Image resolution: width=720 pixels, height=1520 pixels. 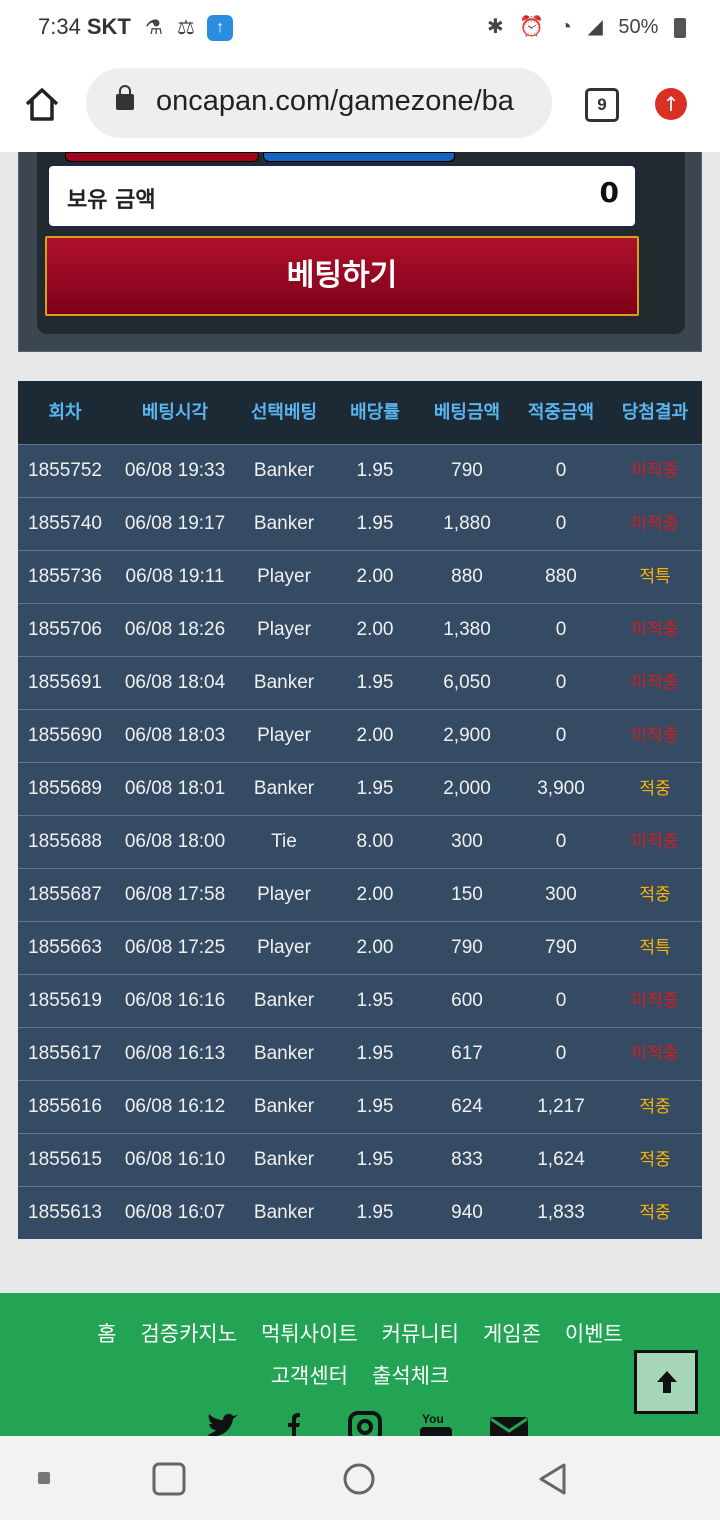 What do you see at coordinates (410, 1376) in the screenshot?
I see `footer-nav-link: 출석체크` at bounding box center [410, 1376].